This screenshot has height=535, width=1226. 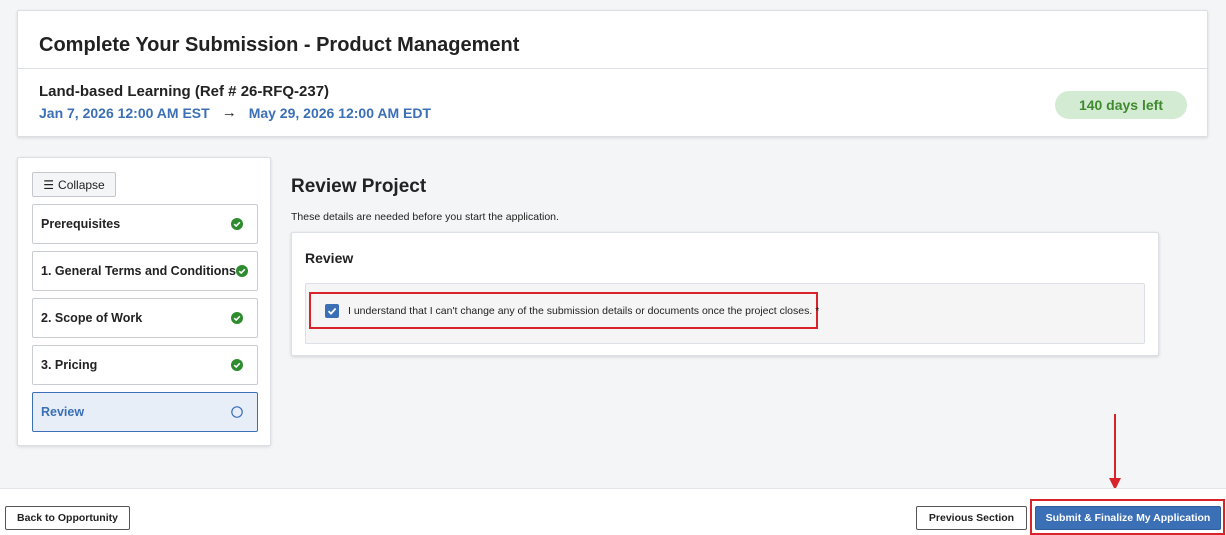 What do you see at coordinates (237, 412) in the screenshot?
I see `empty-circle-icon` at bounding box center [237, 412].